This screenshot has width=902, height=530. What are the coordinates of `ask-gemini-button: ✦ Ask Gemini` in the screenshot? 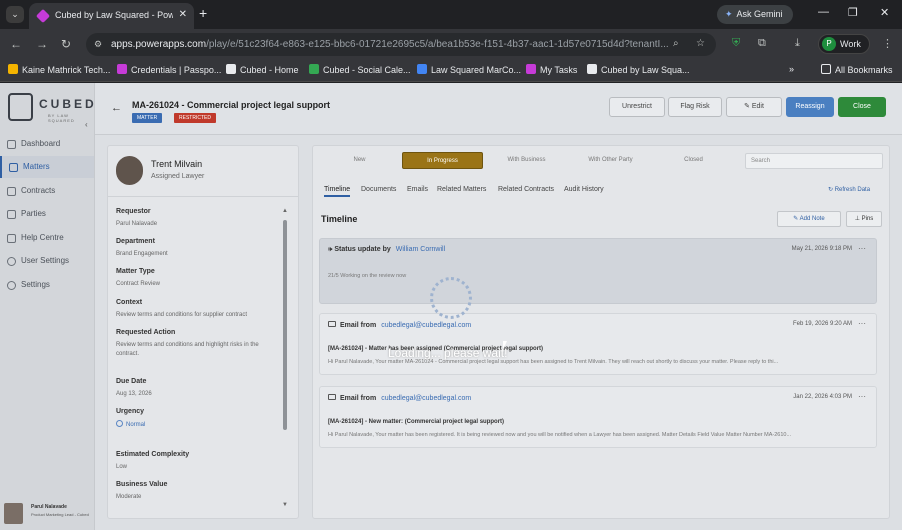 It's located at (755, 14).